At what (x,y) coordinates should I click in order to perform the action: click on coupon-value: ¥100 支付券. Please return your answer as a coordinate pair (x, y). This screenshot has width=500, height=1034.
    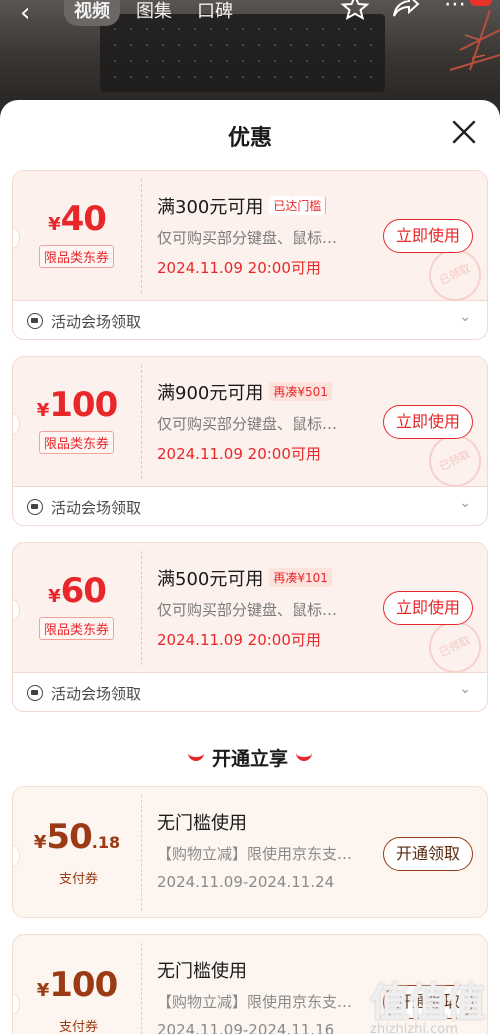
    Looking at the image, I should click on (77, 984).